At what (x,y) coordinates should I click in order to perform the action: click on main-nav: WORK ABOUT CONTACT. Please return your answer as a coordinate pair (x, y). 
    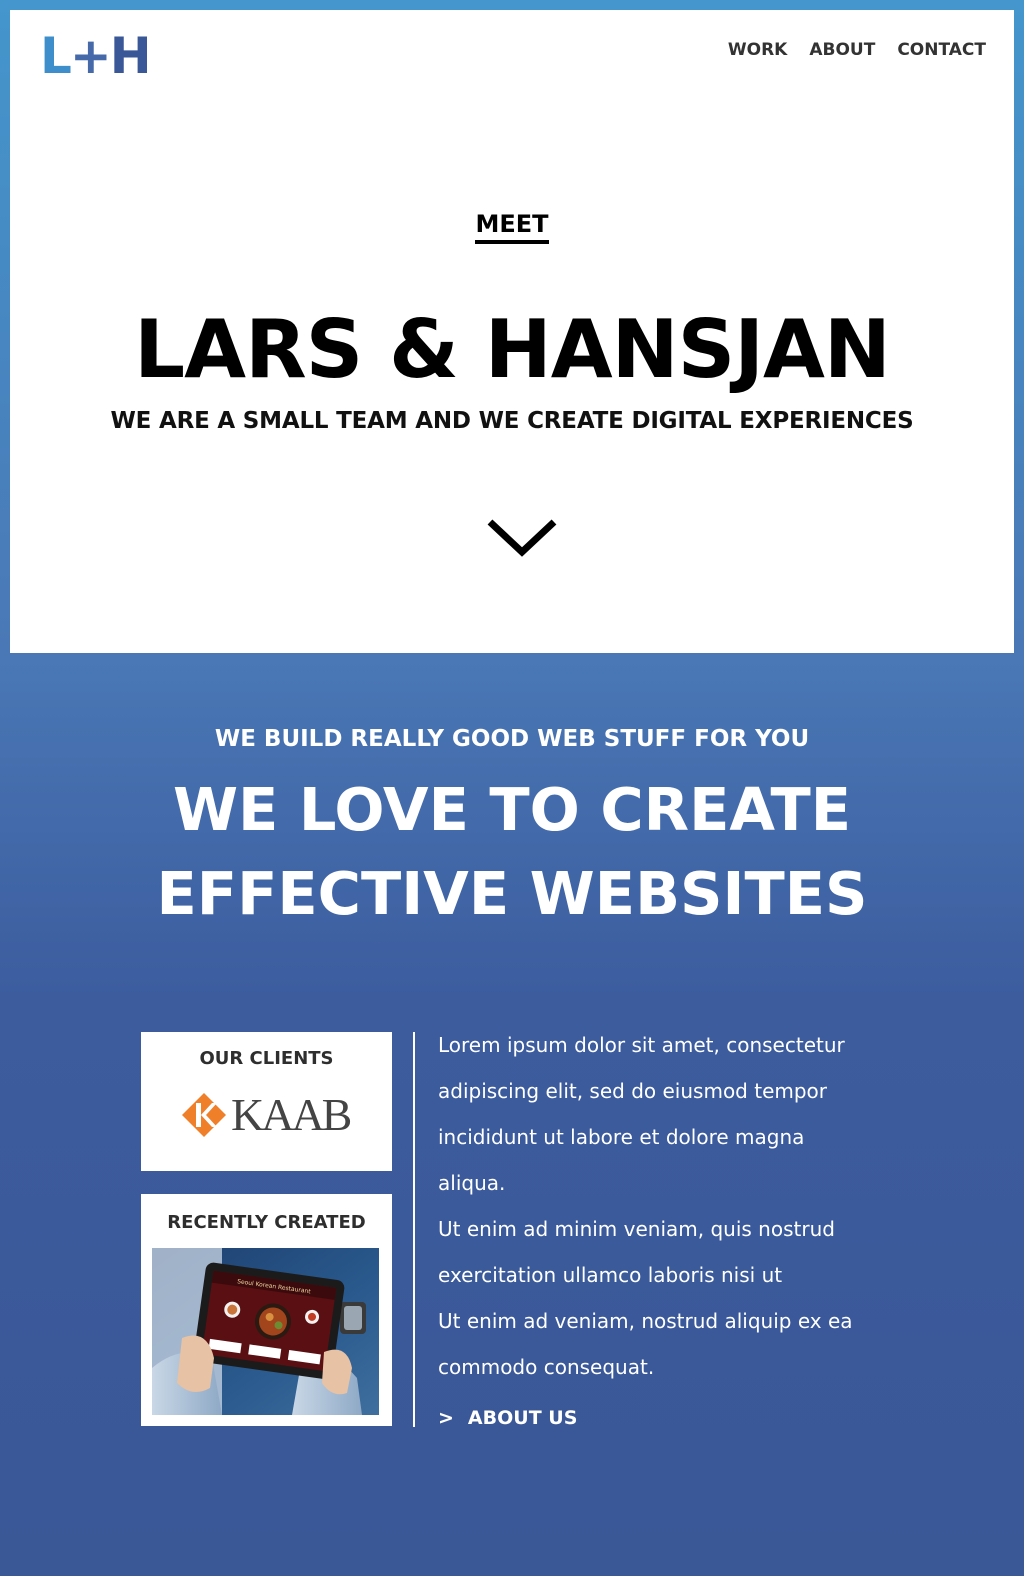
    Looking at the image, I should click on (857, 50).